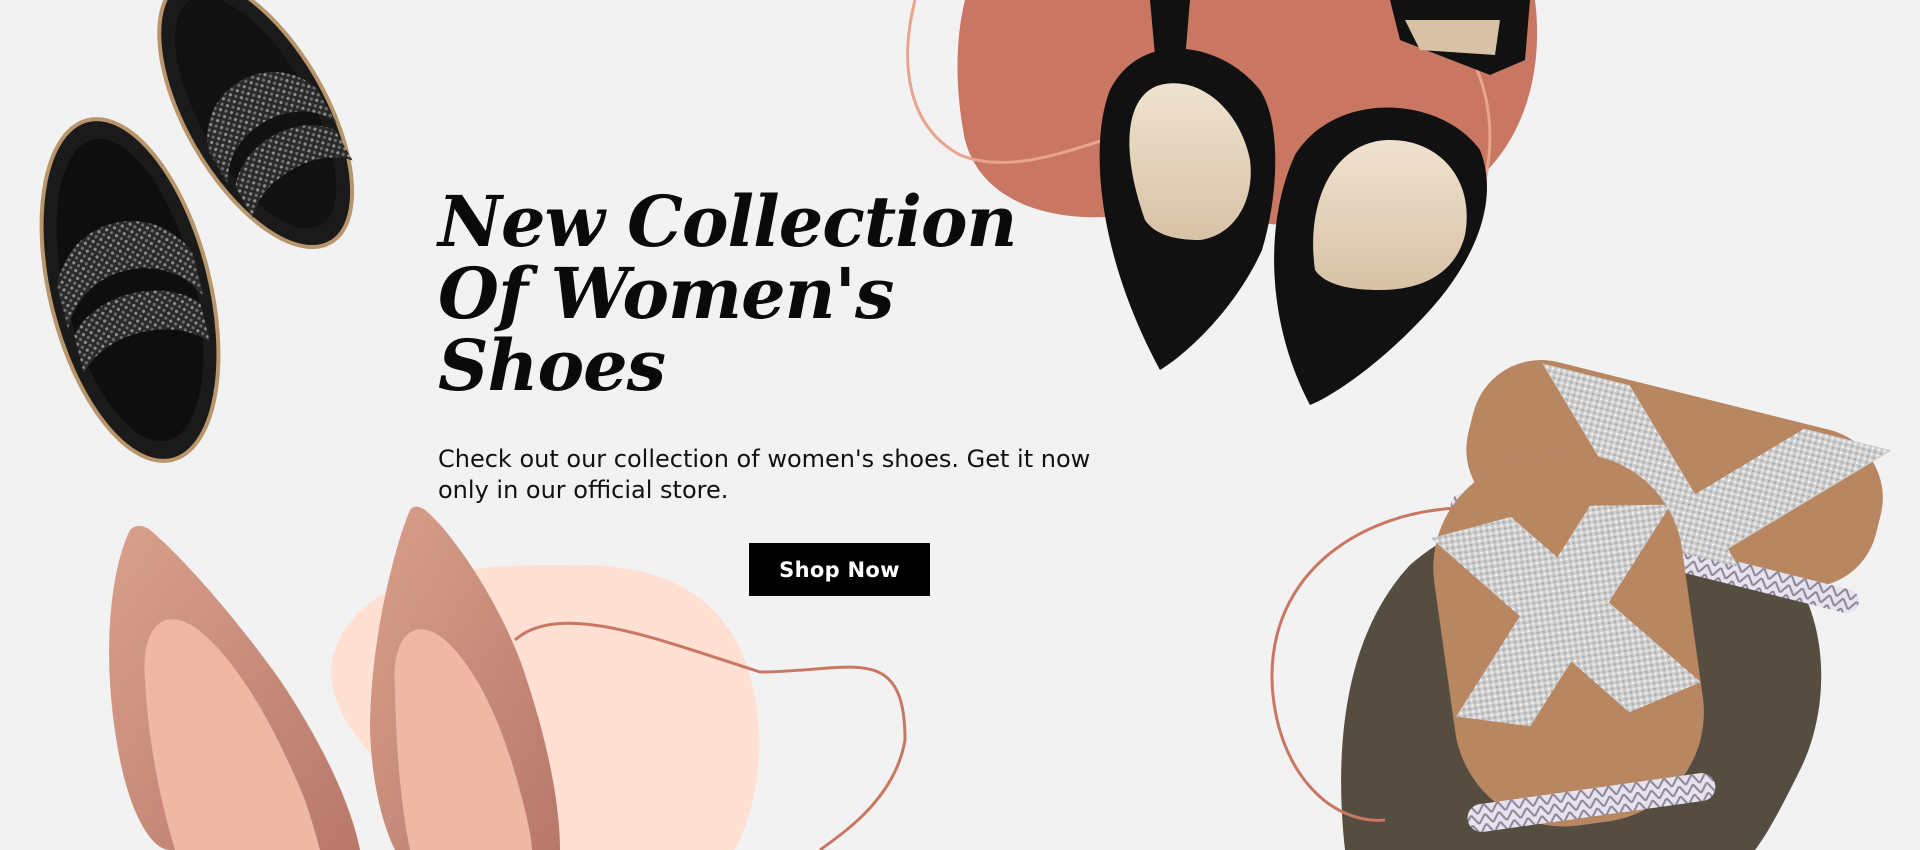 This screenshot has width=1920, height=850. What do you see at coordinates (552, 365) in the screenshot?
I see `headline-line-3: Shoes` at bounding box center [552, 365].